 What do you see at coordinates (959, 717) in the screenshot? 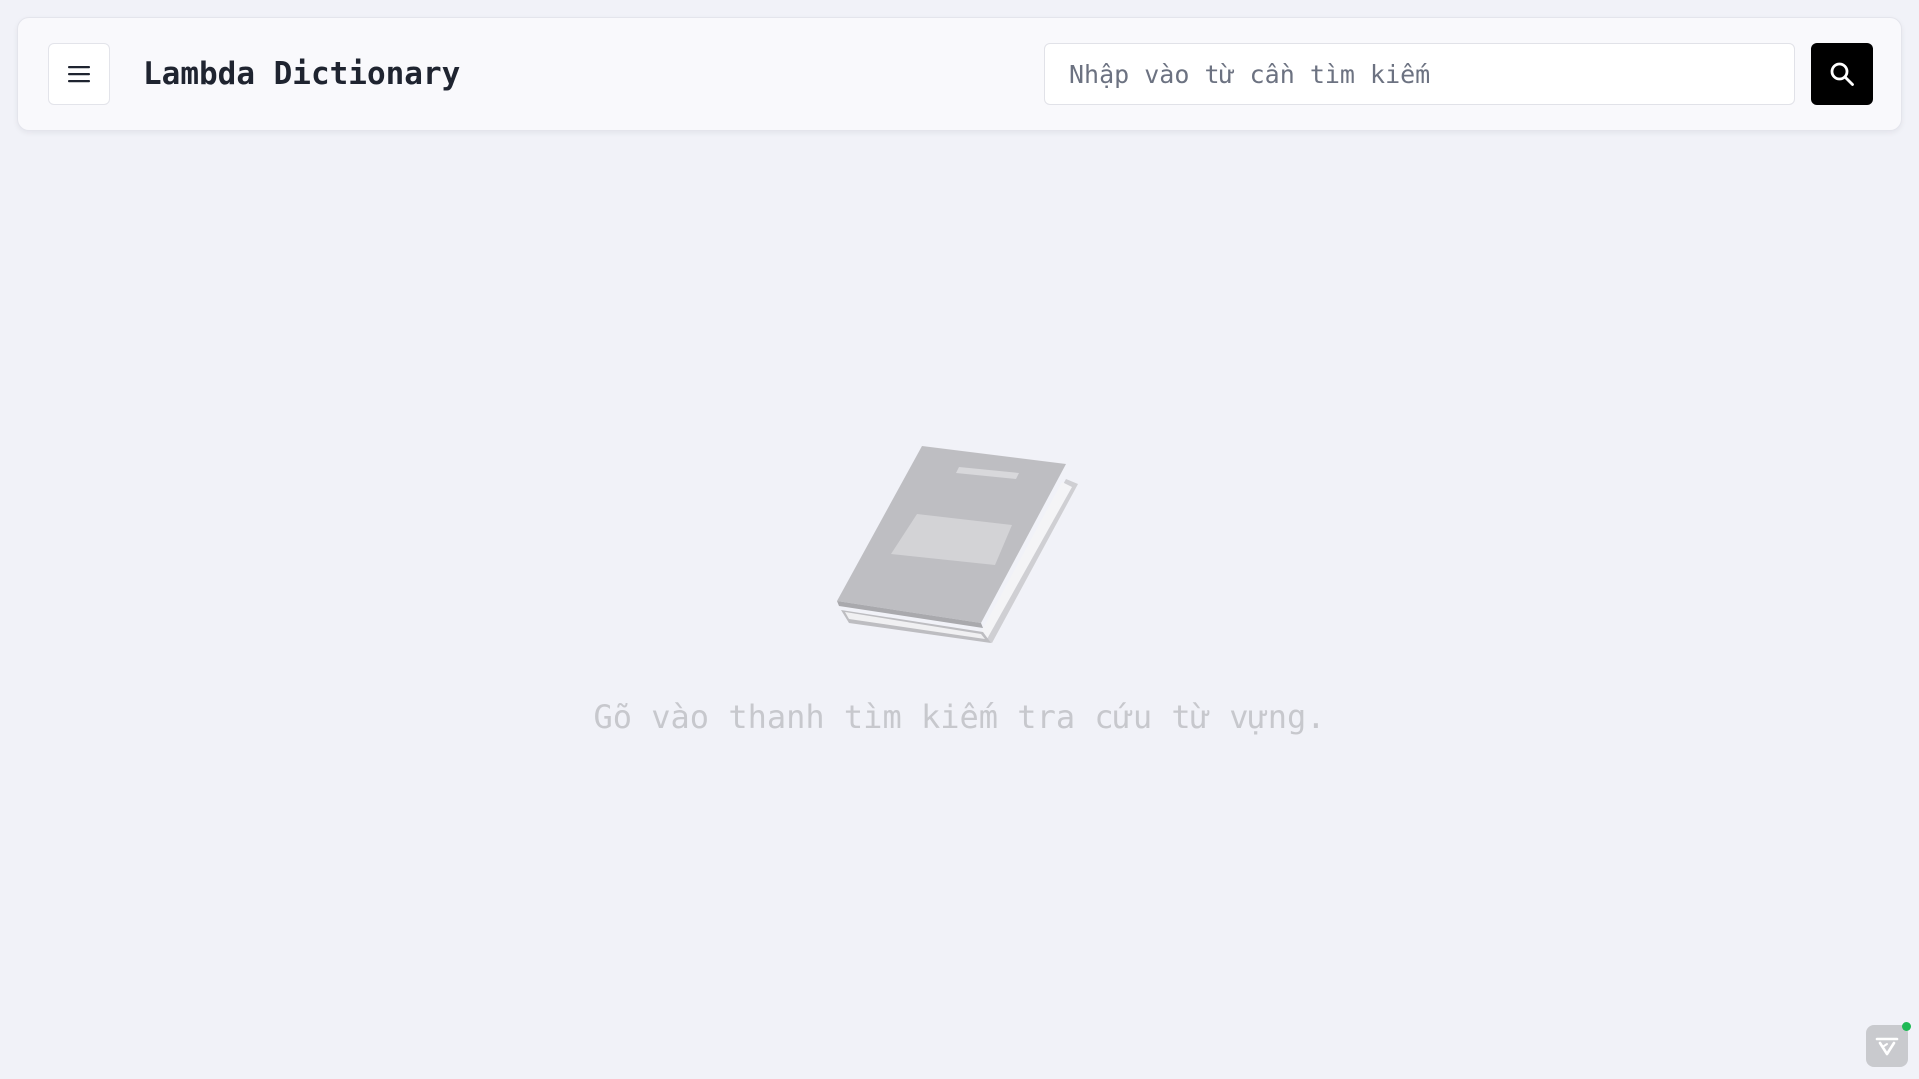
I see `empty-state-message: Gõ vào thanh tìm kiếm tra cứu từ vựng.` at bounding box center [959, 717].